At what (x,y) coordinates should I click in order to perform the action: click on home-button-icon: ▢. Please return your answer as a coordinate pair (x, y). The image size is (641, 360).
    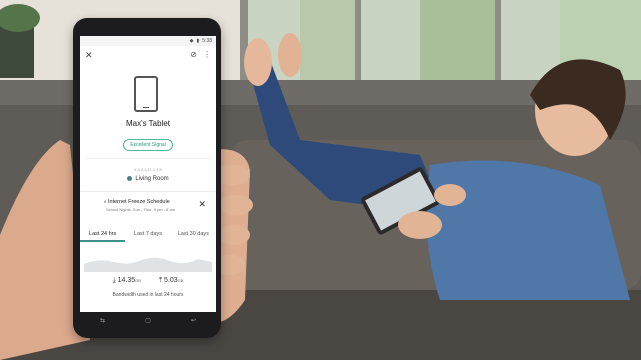
    Looking at the image, I should click on (148, 320).